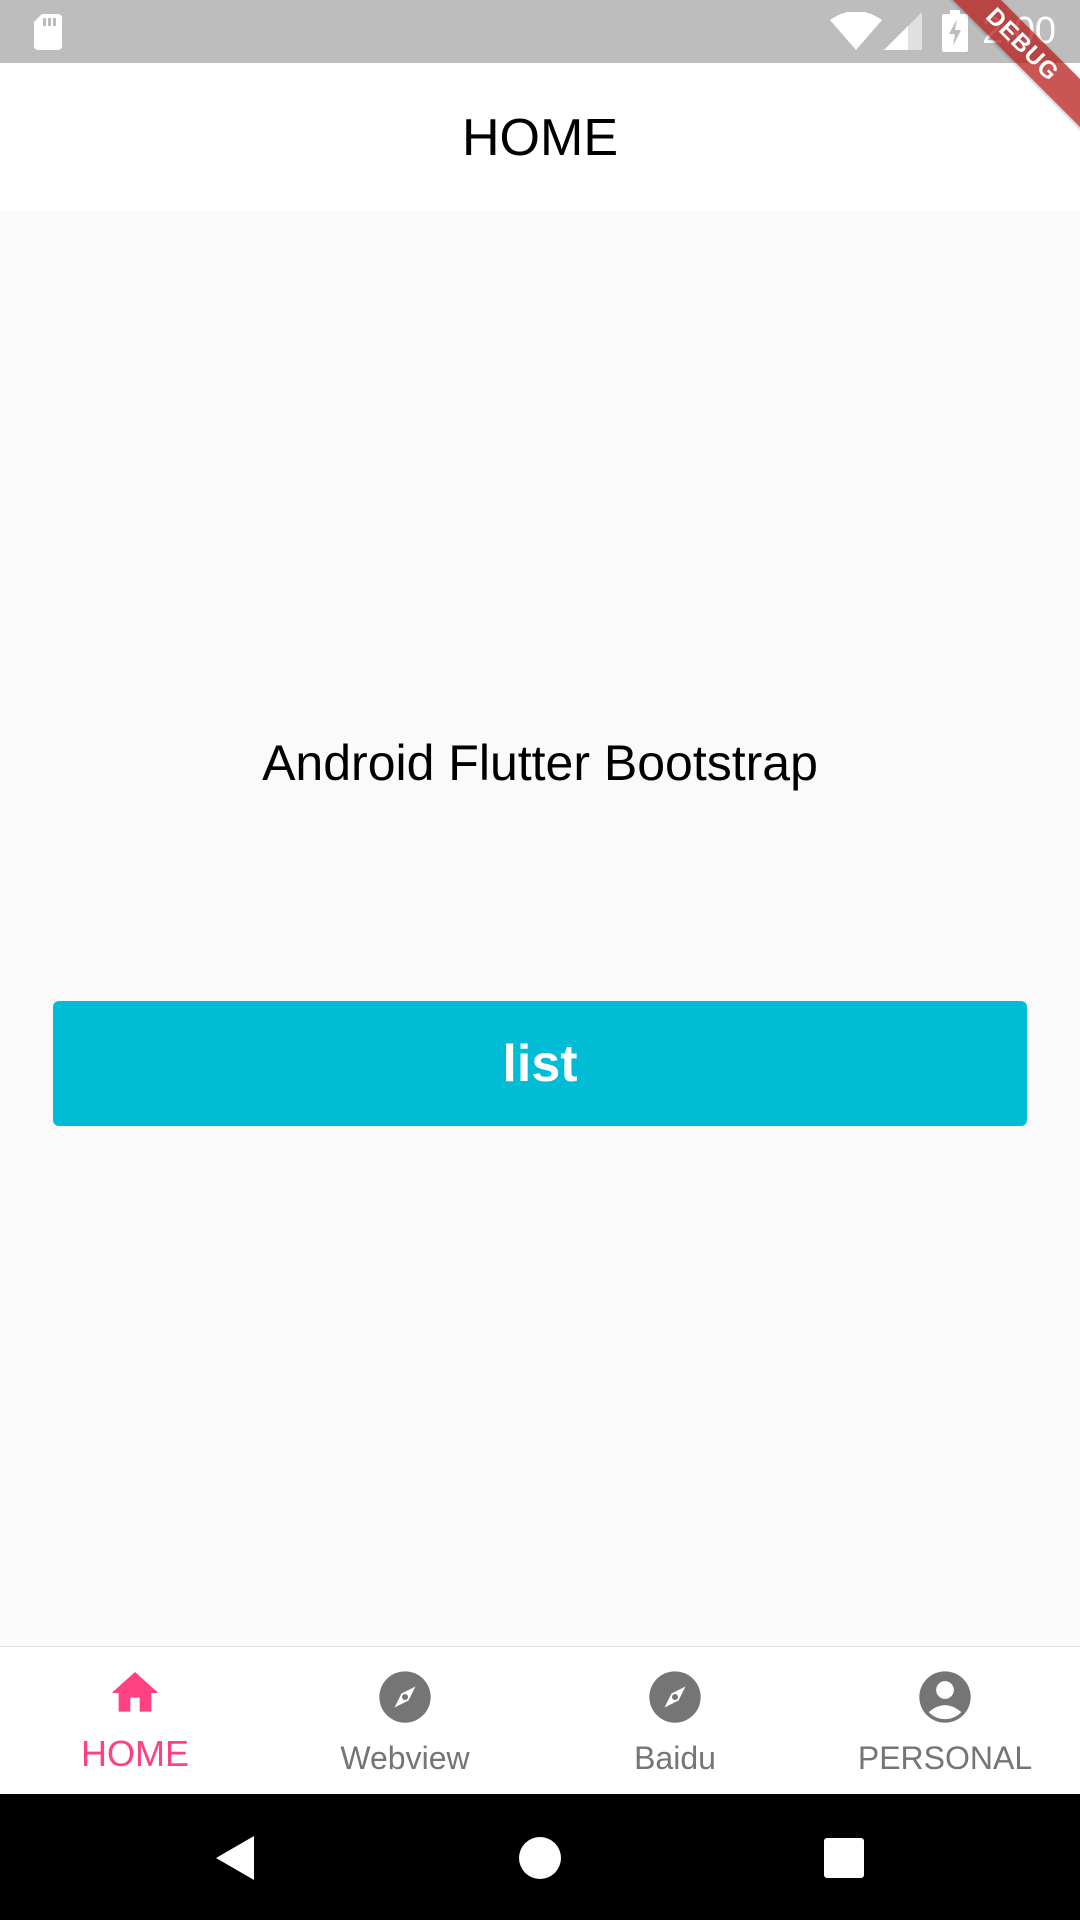  I want to click on nav-item-baidu: Baidu, so click(675, 1721).